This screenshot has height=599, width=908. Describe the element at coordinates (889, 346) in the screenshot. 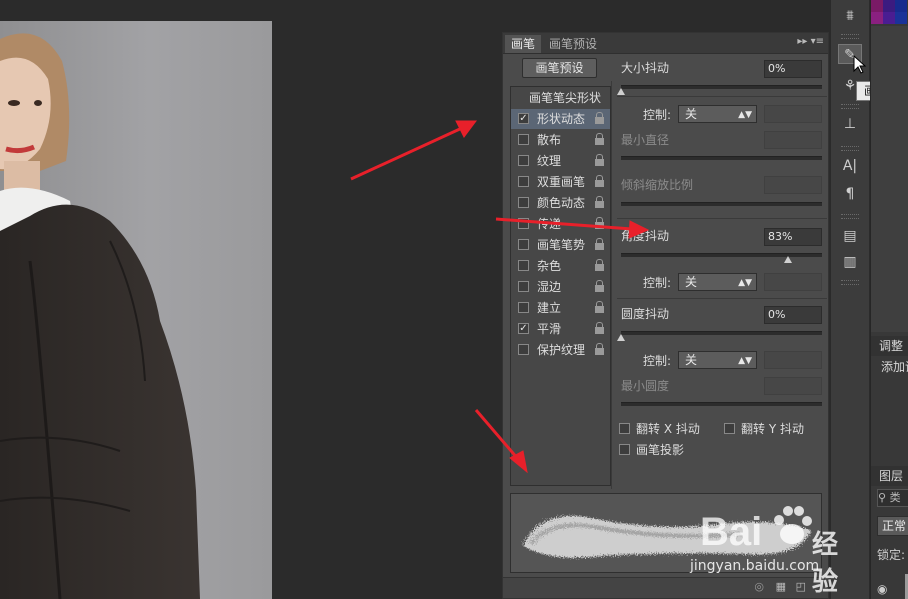

I see `adjustments-tab: 调整` at that location.